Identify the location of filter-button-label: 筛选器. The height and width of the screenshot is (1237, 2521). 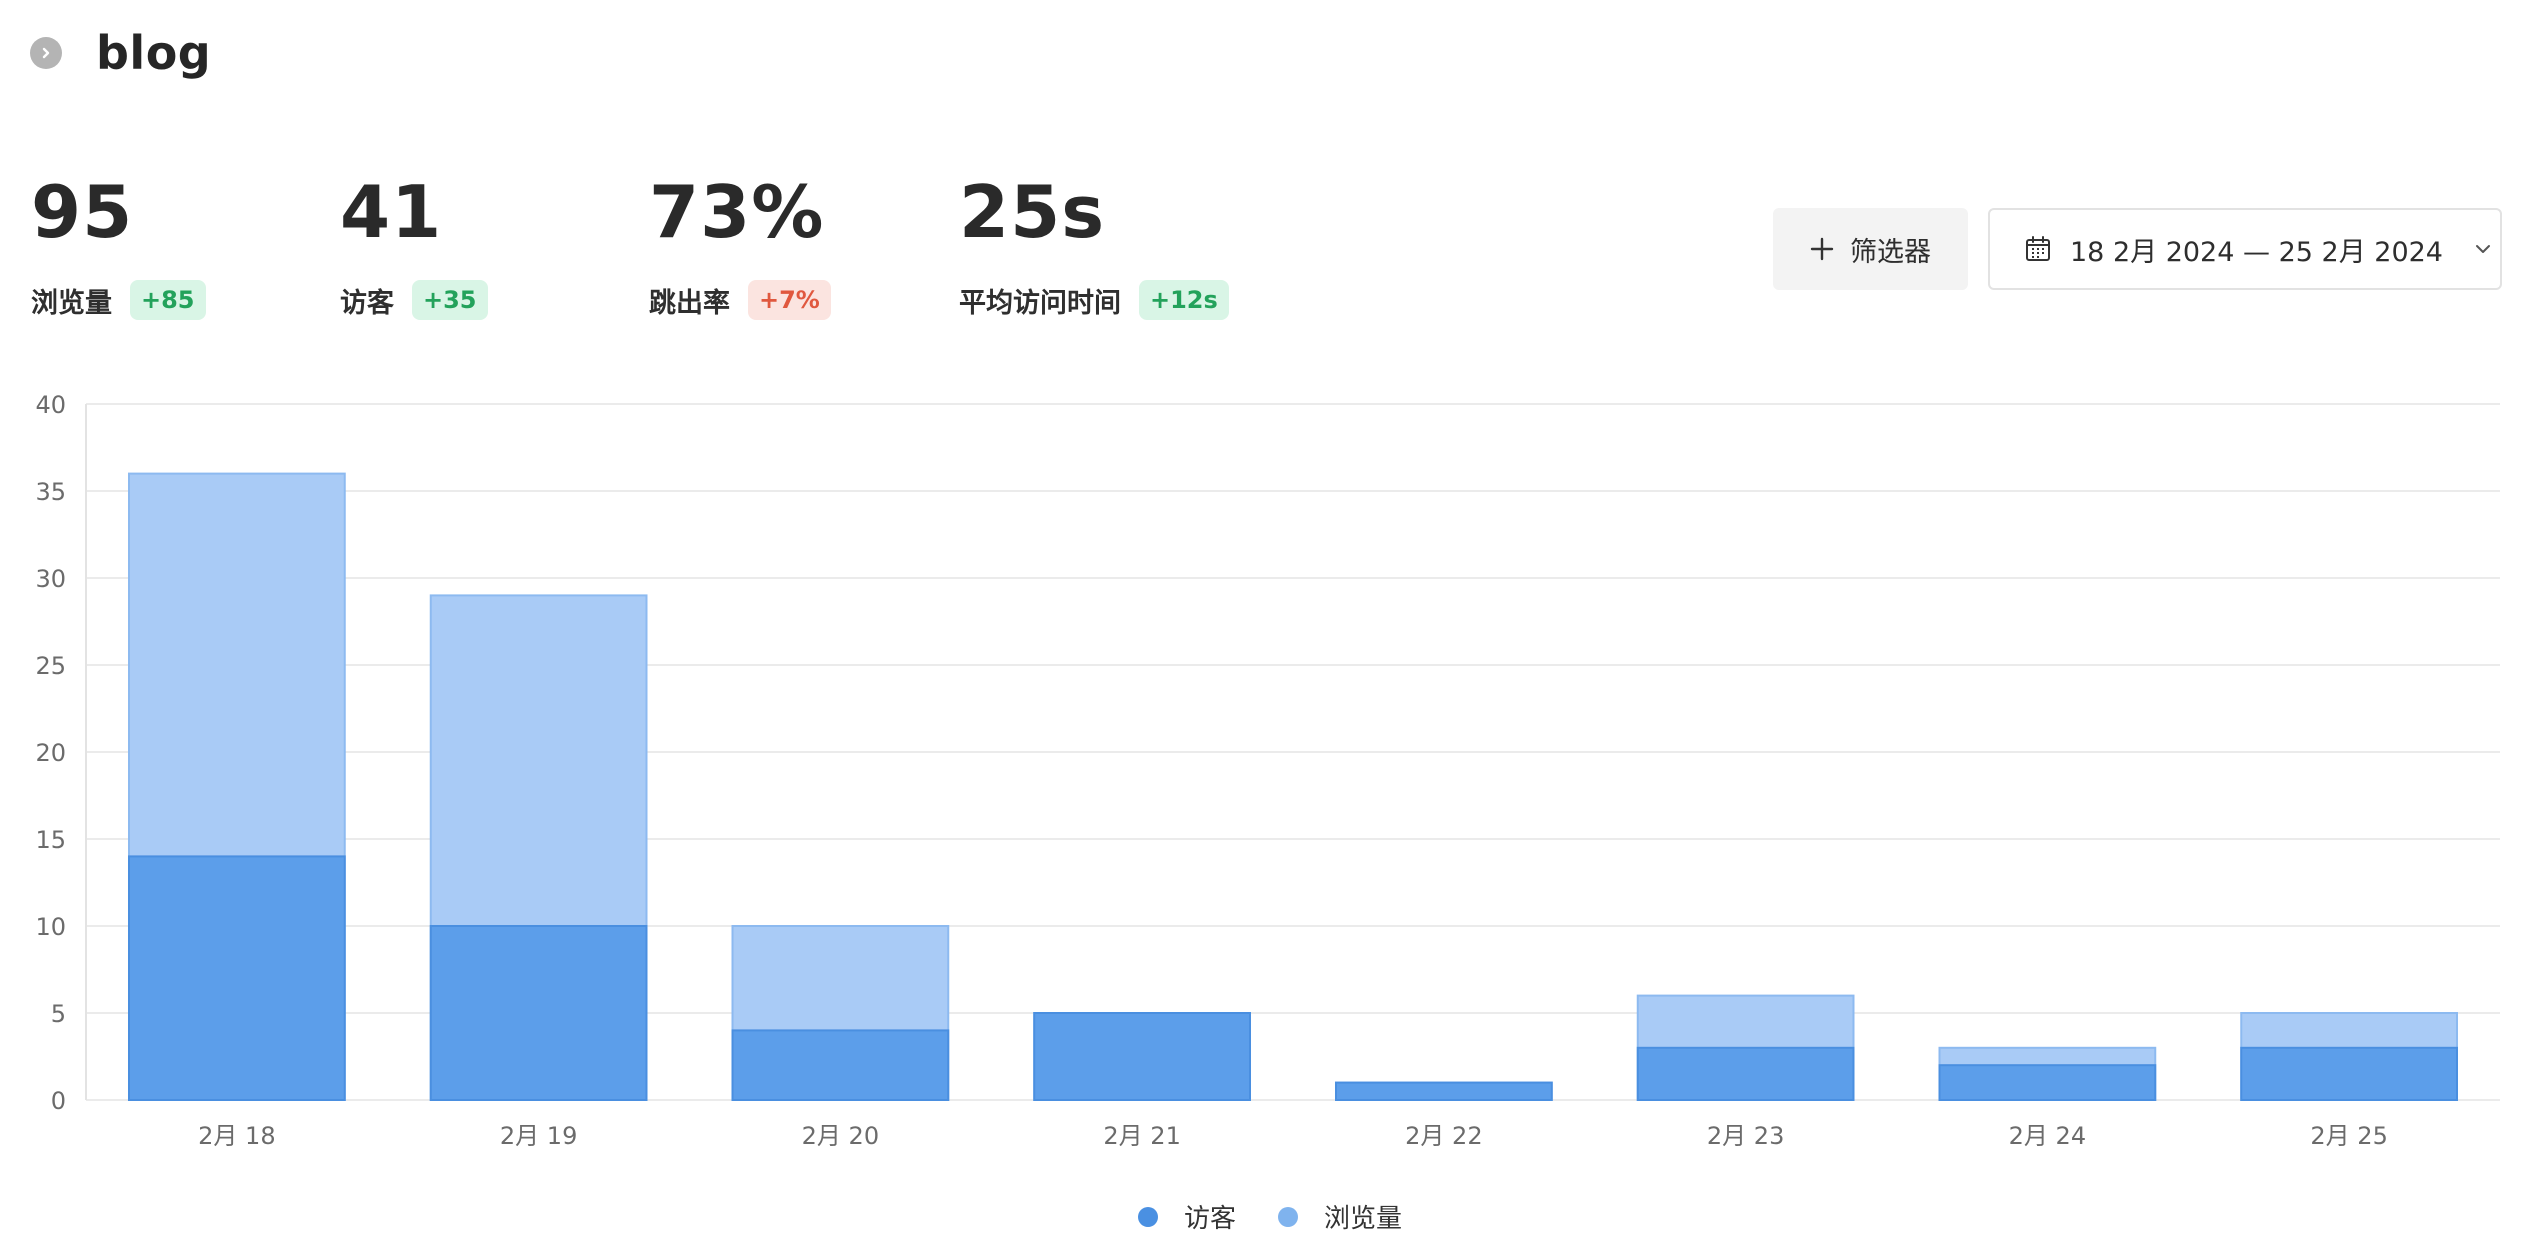
(1890, 252).